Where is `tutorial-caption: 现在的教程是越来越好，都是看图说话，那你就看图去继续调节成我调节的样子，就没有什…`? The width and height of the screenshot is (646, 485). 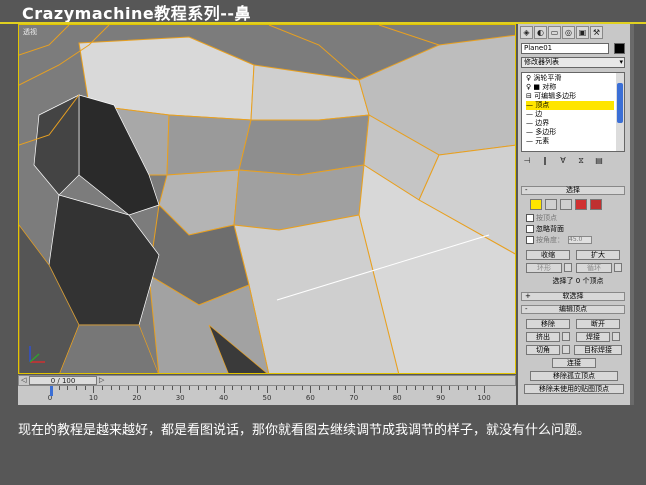 tutorial-caption: 现在的教程是越来越好，都是看图说话，那你就看图去继续调节成我调节的样子，就没有什… is located at coordinates (304, 430).